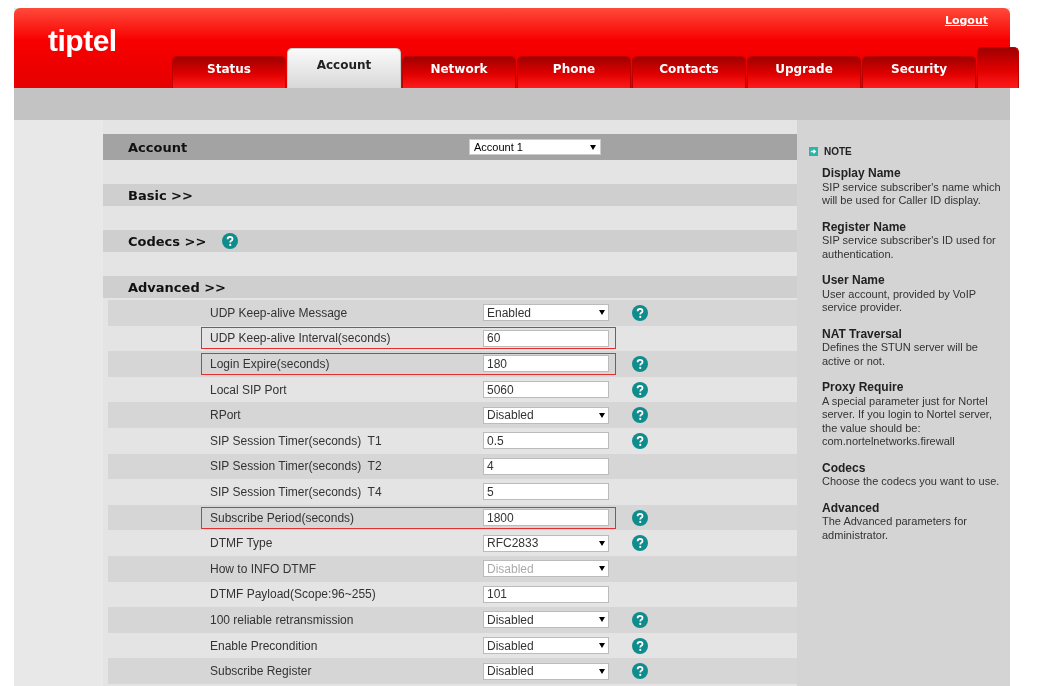 This screenshot has width=1037, height=686. I want to click on field-label: 100 reliable retransmission, so click(282, 619).